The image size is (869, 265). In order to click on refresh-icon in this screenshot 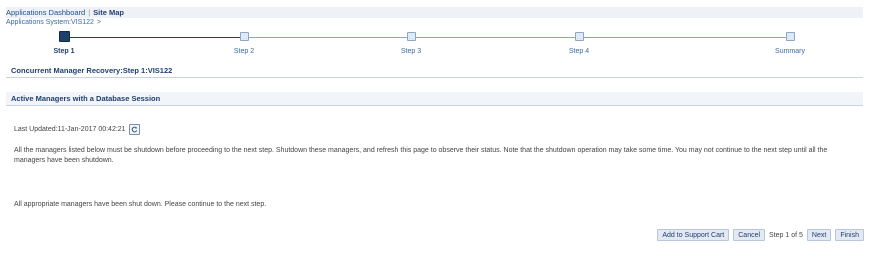, I will do `click(134, 129)`.